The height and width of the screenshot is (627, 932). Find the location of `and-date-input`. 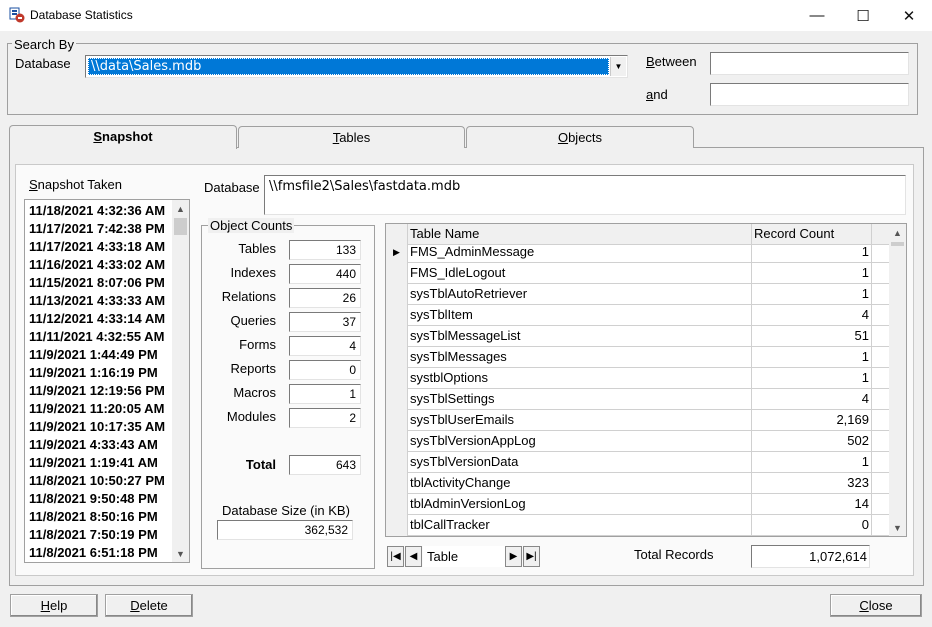

and-date-input is located at coordinates (809, 94).